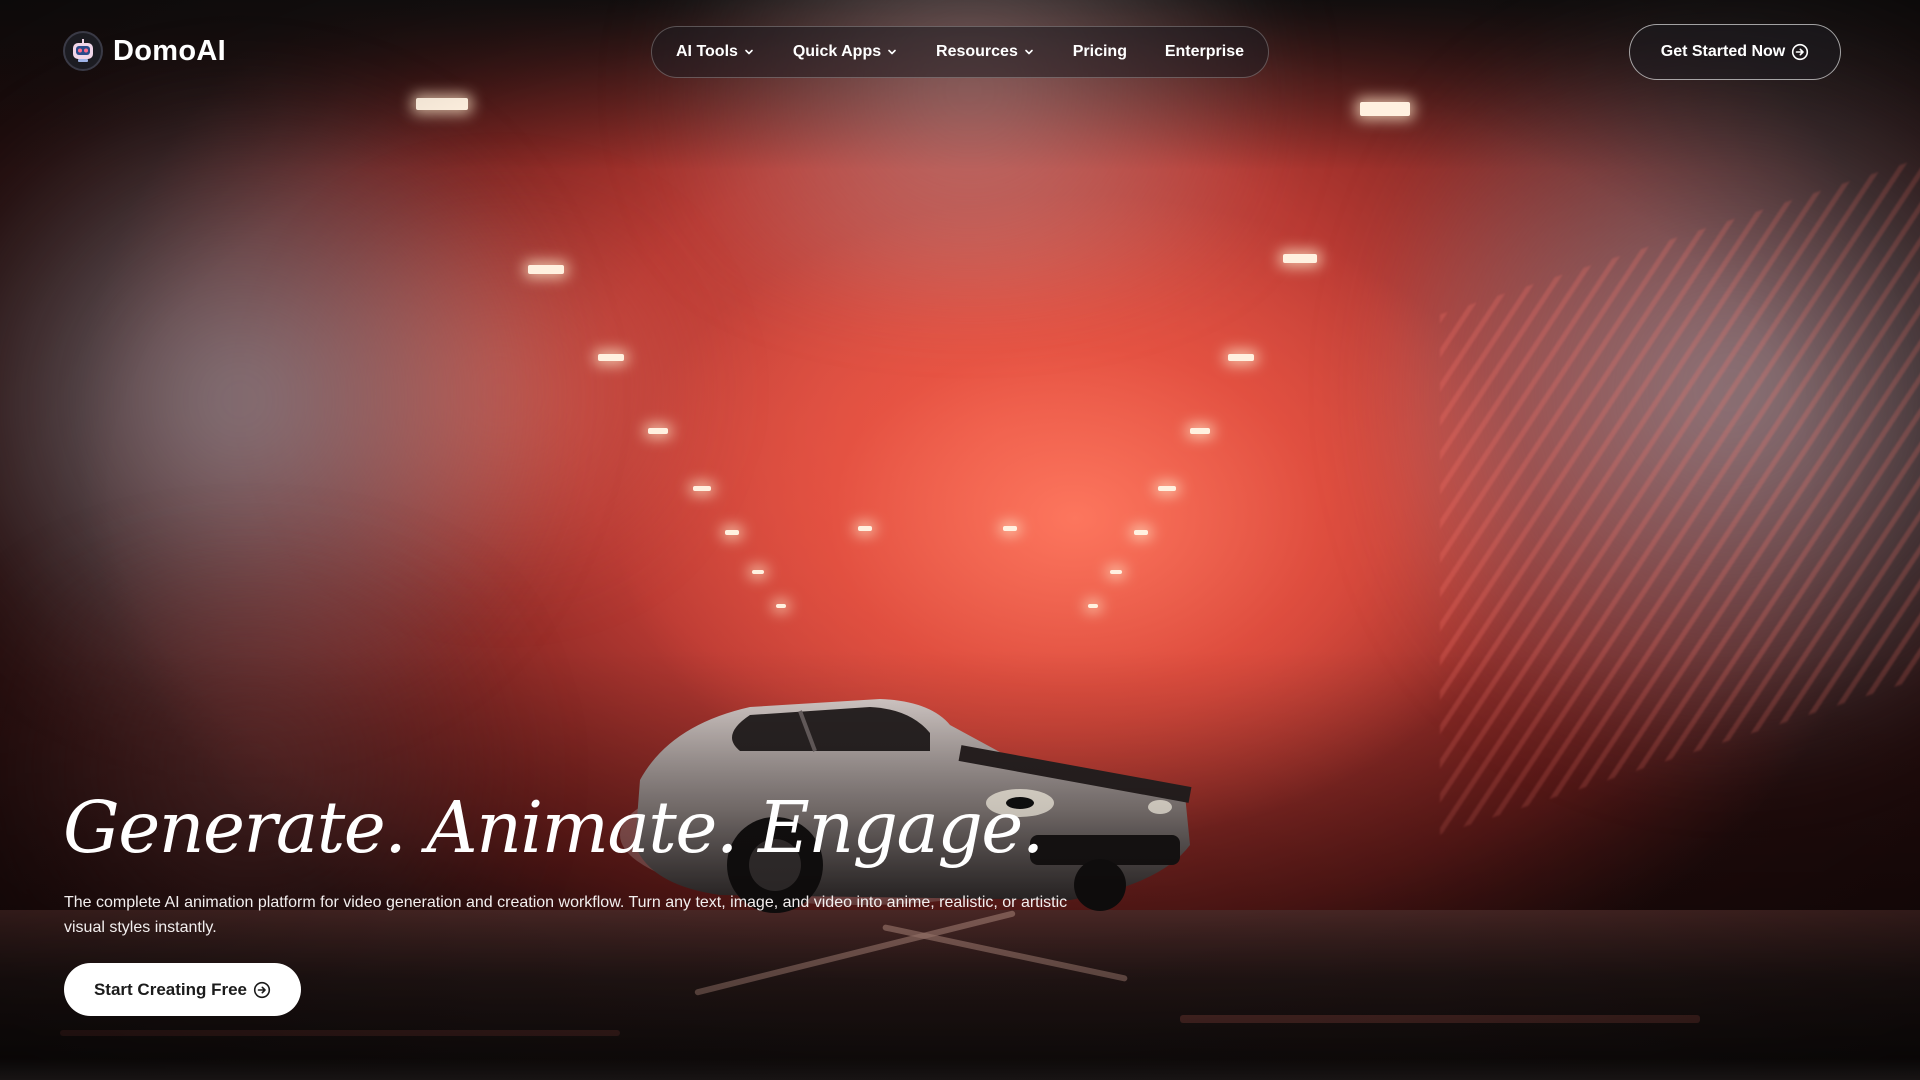  I want to click on nav-item-enterprise: Enterprise, so click(1204, 52).